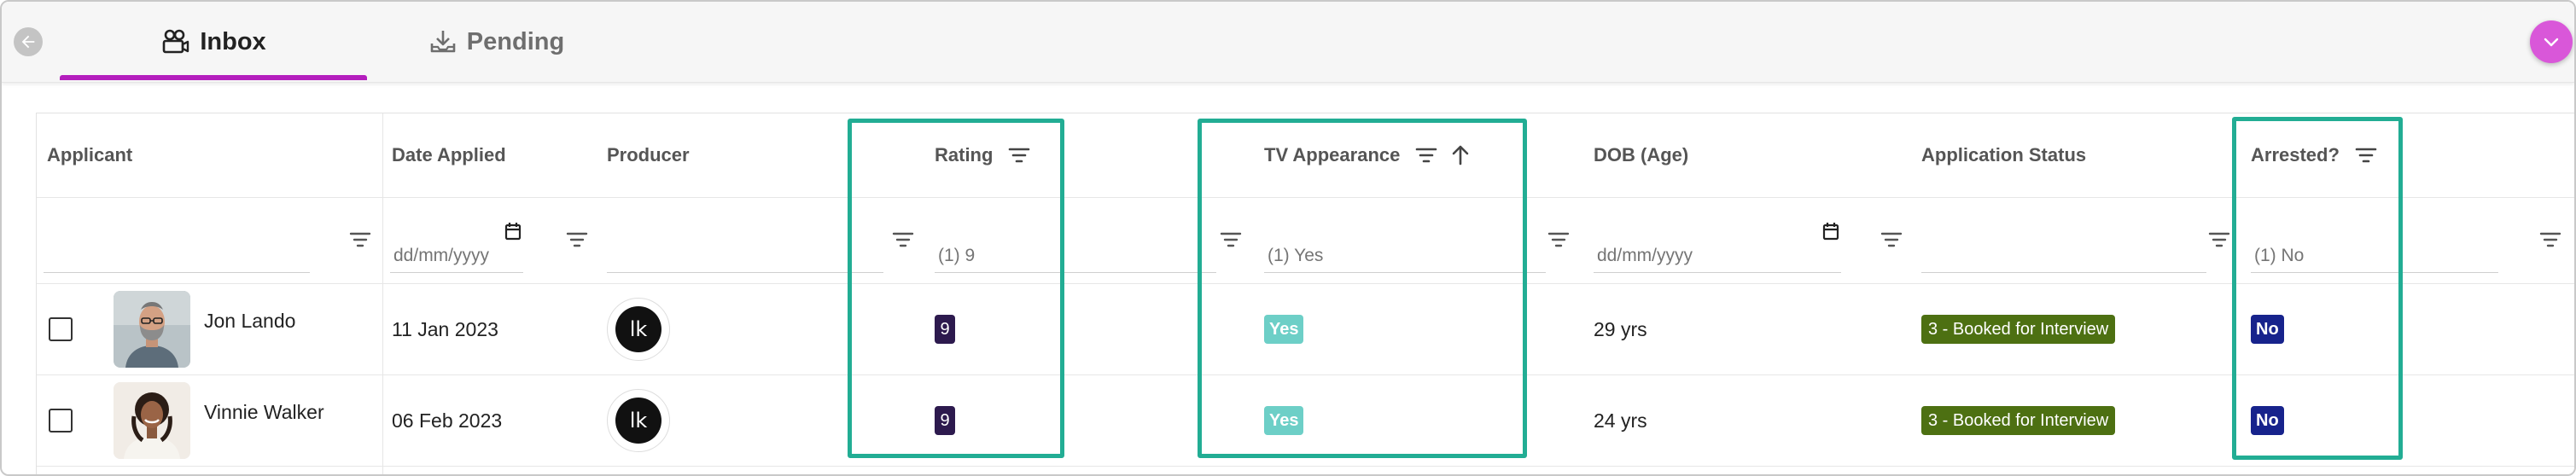  Describe the element at coordinates (447, 420) in the screenshot. I see `date-applied: 06 Feb 2023` at that location.